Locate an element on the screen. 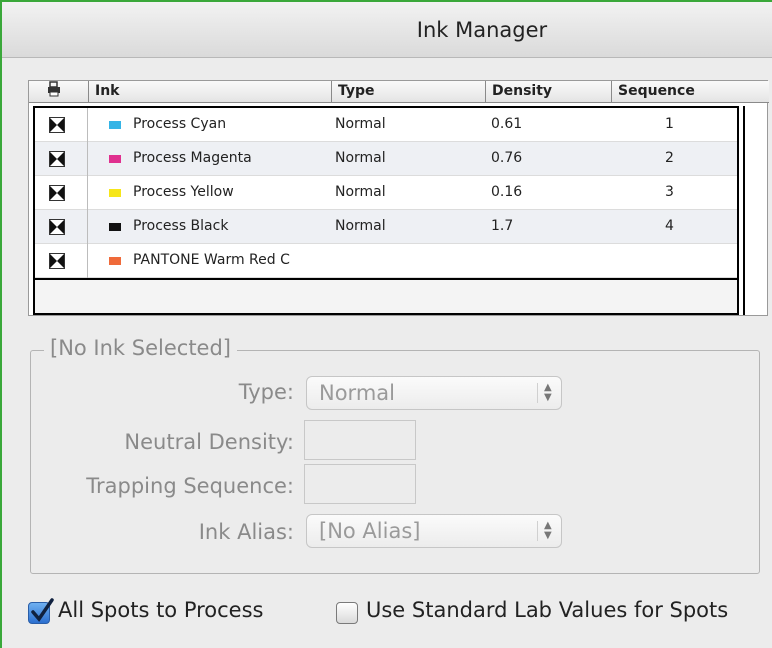  table-row: PANTONE Warm Red C is located at coordinates (386, 261).